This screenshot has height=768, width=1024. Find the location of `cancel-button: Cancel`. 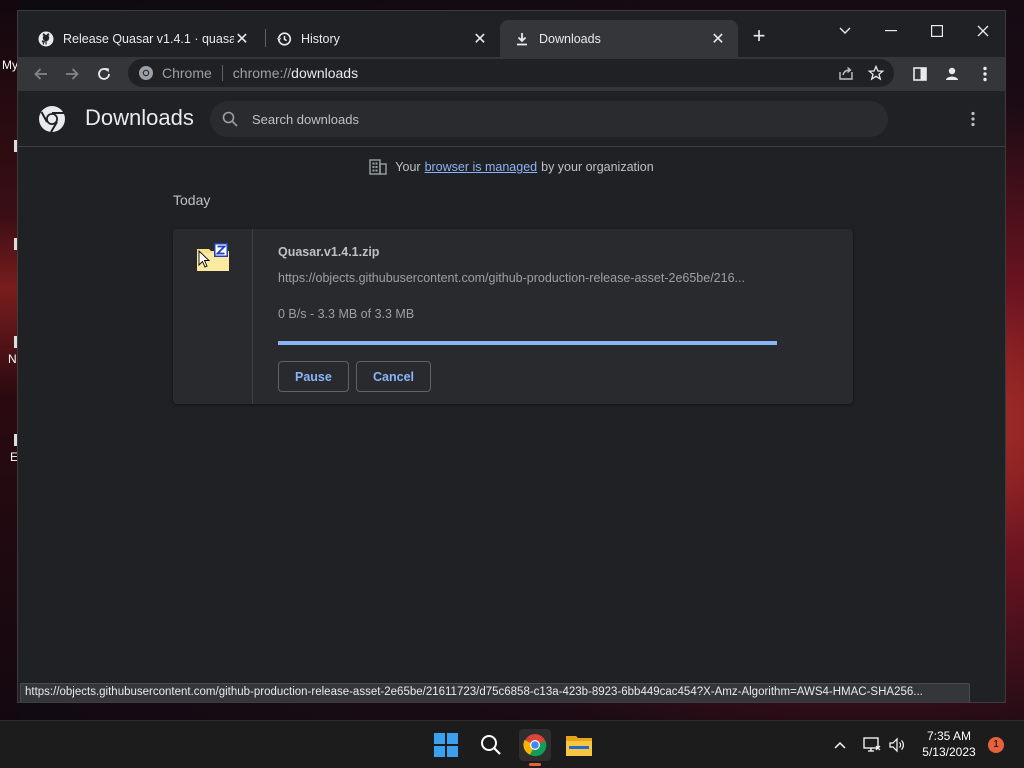

cancel-button: Cancel is located at coordinates (393, 376).